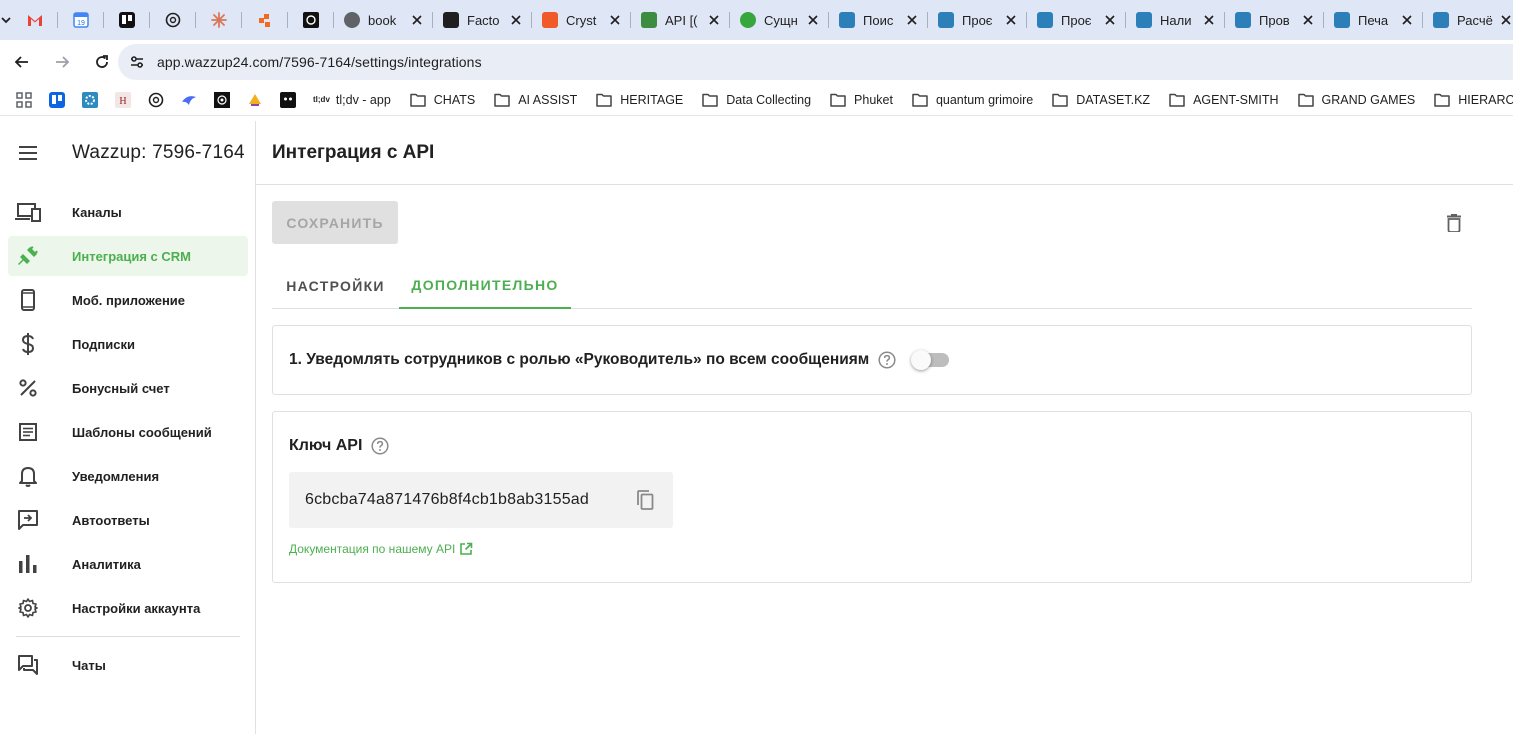 The width and height of the screenshot is (1513, 734). Describe the element at coordinates (1473, 100) in the screenshot. I see `bookmark-folder: HIERARCHY` at that location.